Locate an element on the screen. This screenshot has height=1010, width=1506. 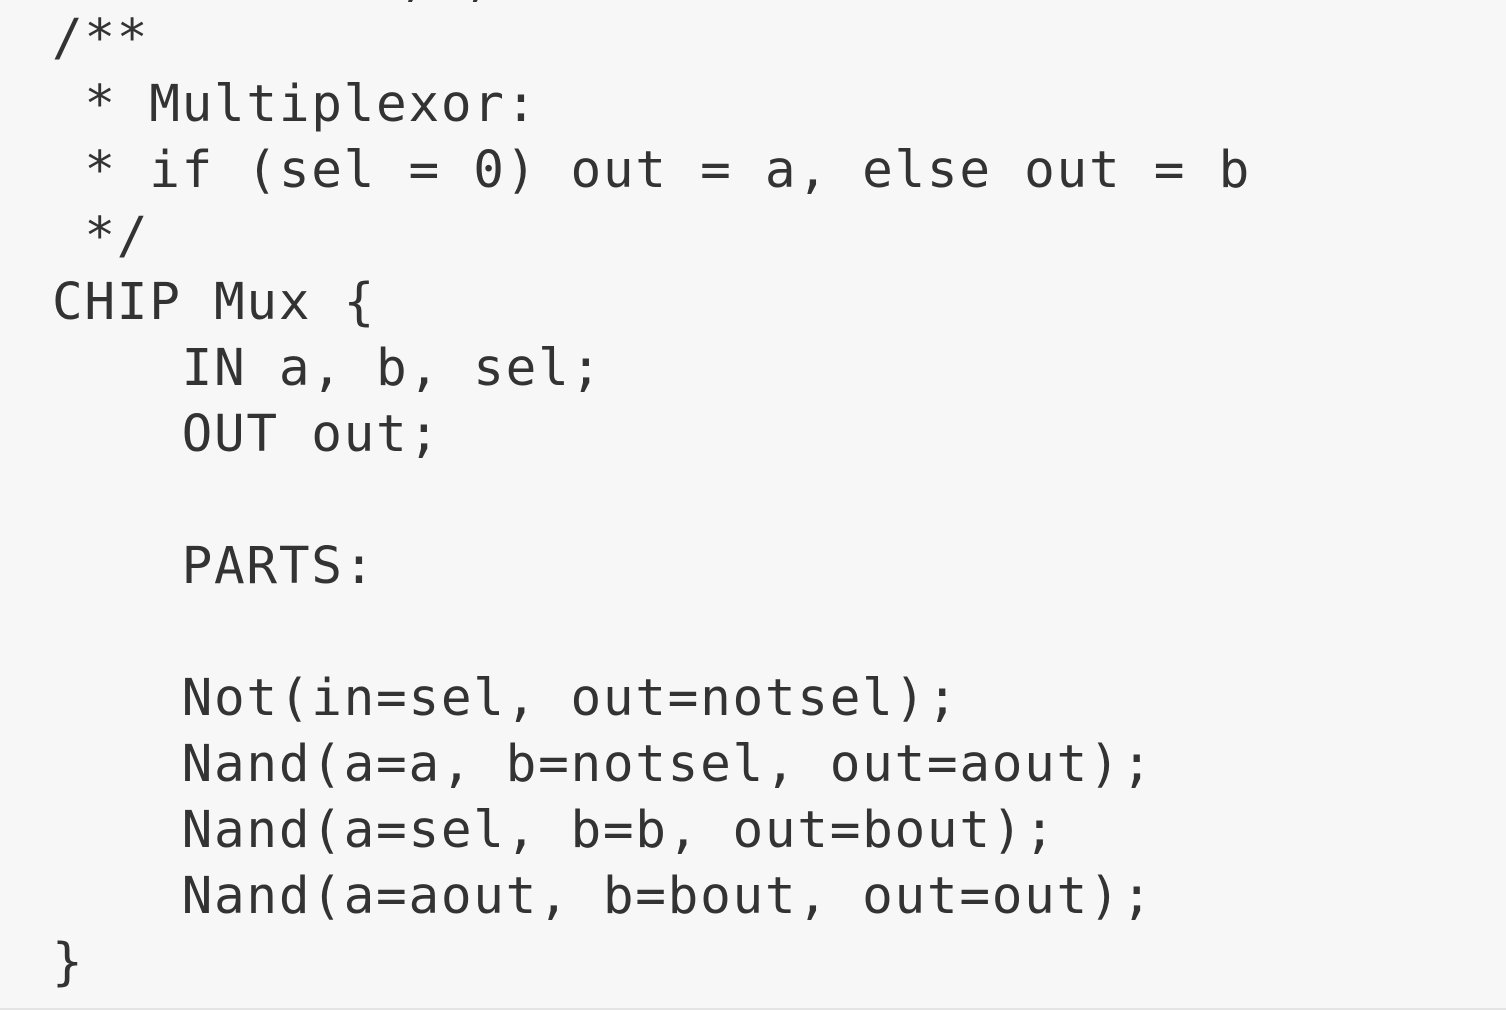
code-line-comment-title: * Multiplexor: is located at coordinates (295, 104).